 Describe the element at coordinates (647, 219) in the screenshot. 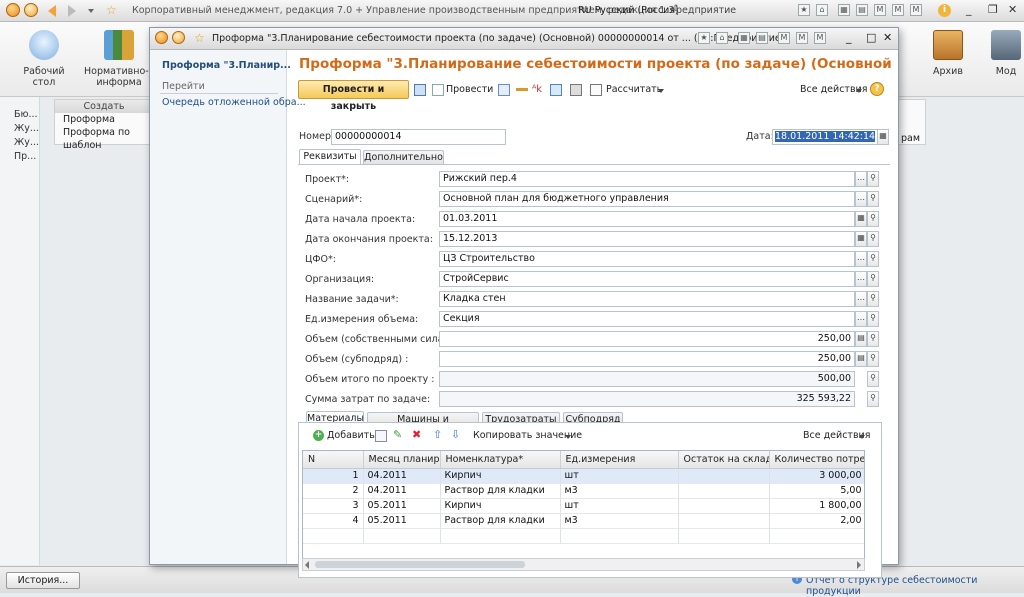

I see `project-start-field: 01.03.2011` at that location.